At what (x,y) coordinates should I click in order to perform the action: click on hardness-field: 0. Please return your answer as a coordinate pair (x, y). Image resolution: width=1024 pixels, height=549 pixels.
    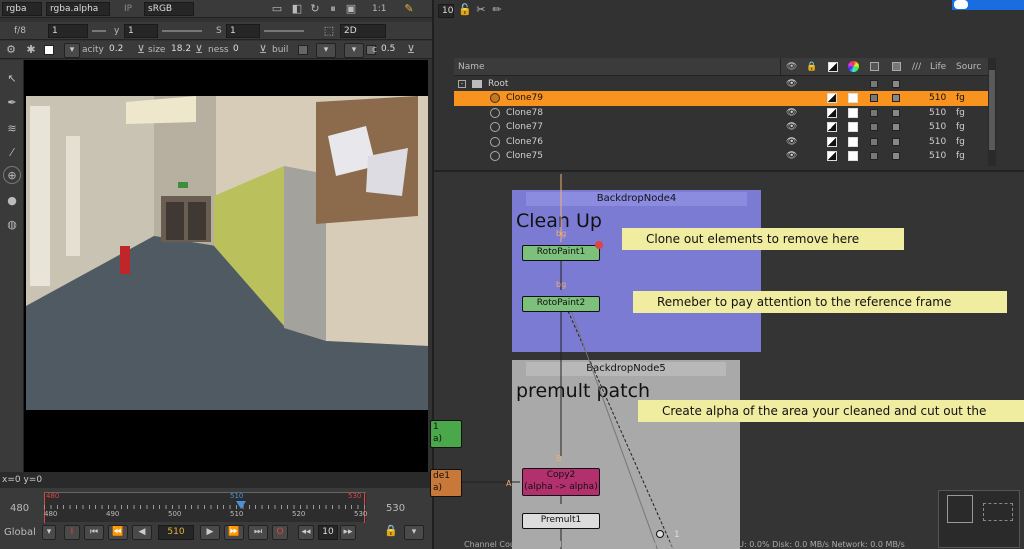
    Looking at the image, I should click on (240, 50).